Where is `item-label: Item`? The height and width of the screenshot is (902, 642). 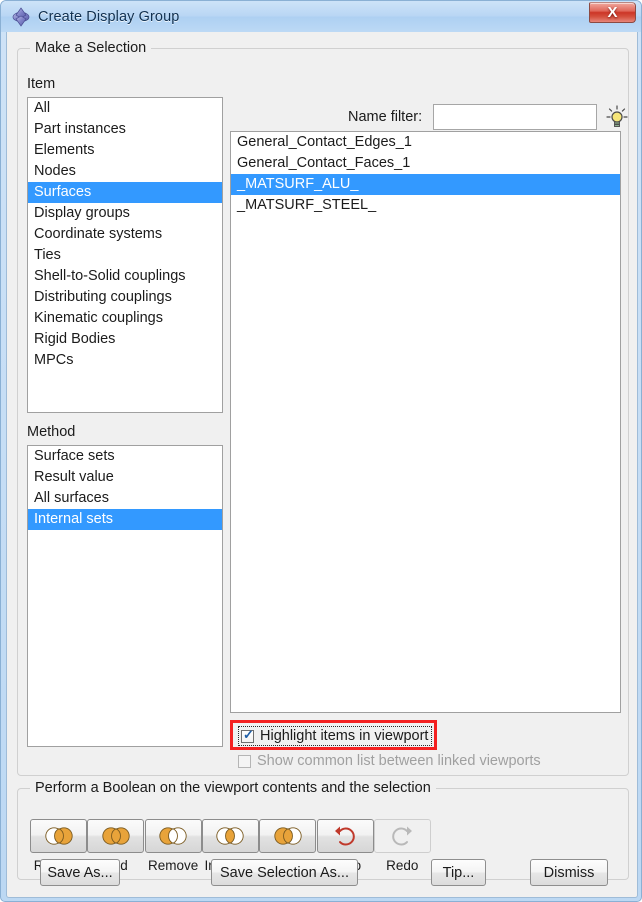
item-label: Item is located at coordinates (41, 84).